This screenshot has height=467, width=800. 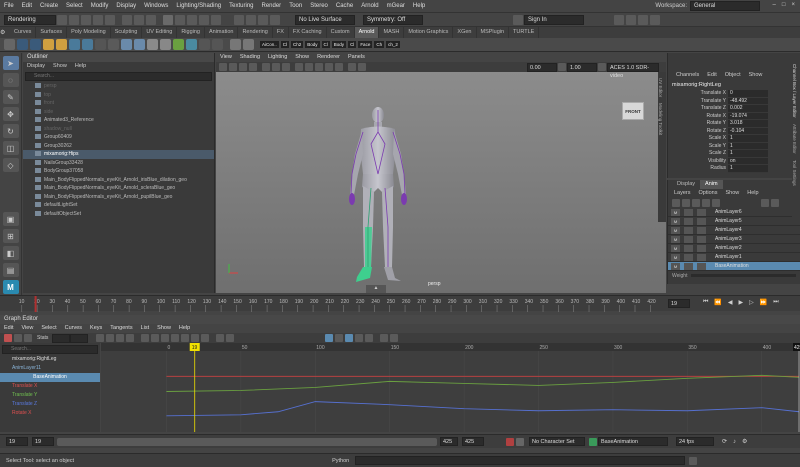 I want to click on insert-key-icon, so click(x=18, y=338).